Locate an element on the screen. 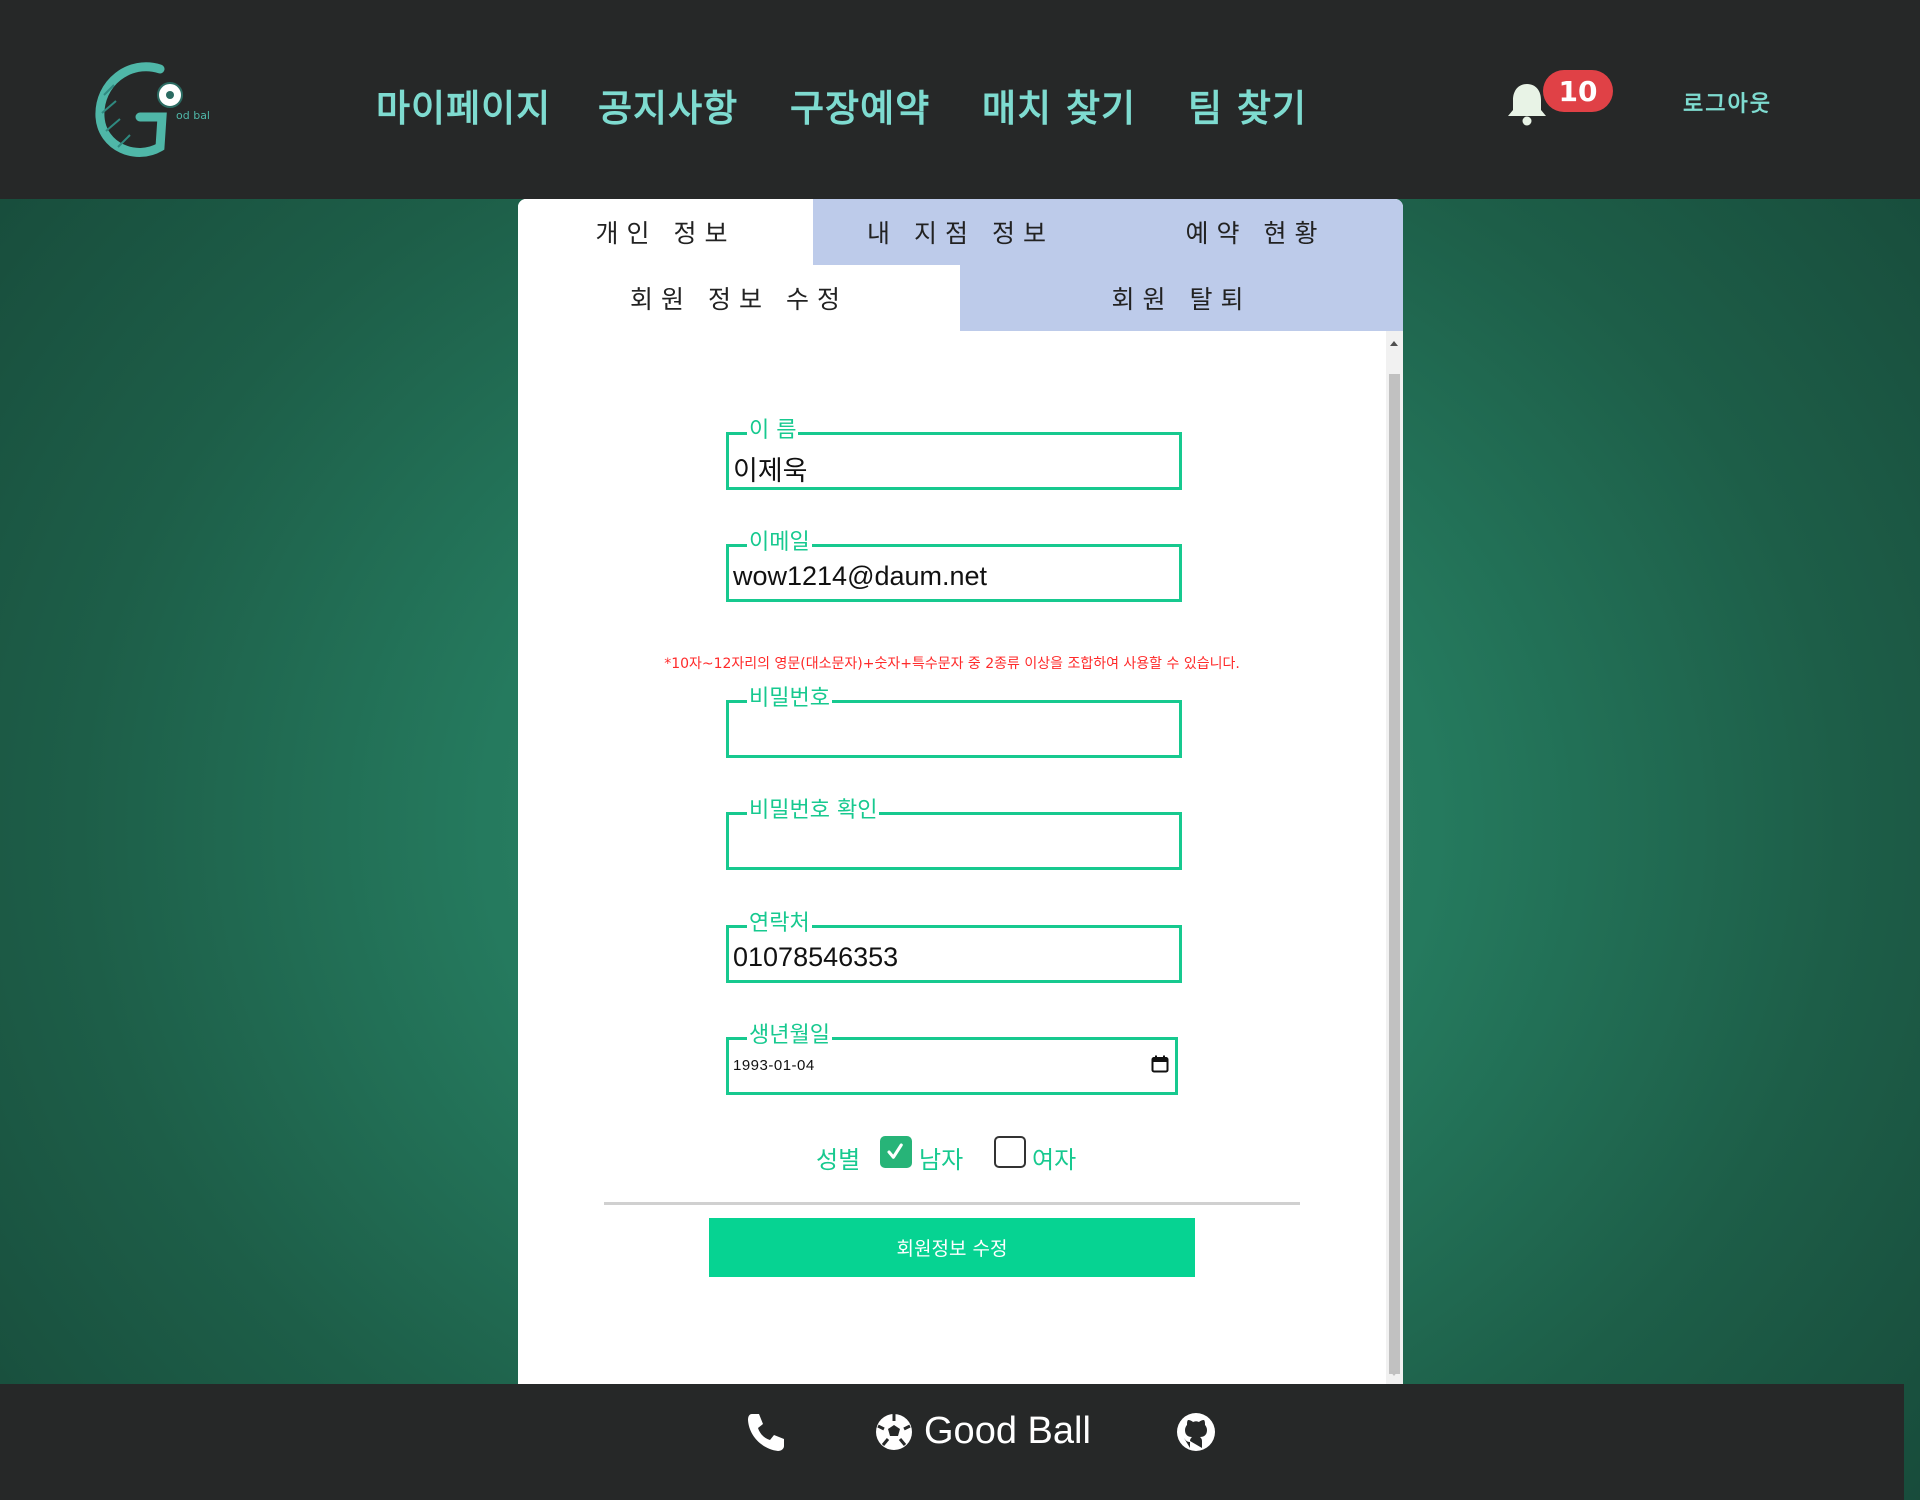 This screenshot has width=1920, height=1500. tab-my-branch: 내 지점 정보 is located at coordinates (960, 232).